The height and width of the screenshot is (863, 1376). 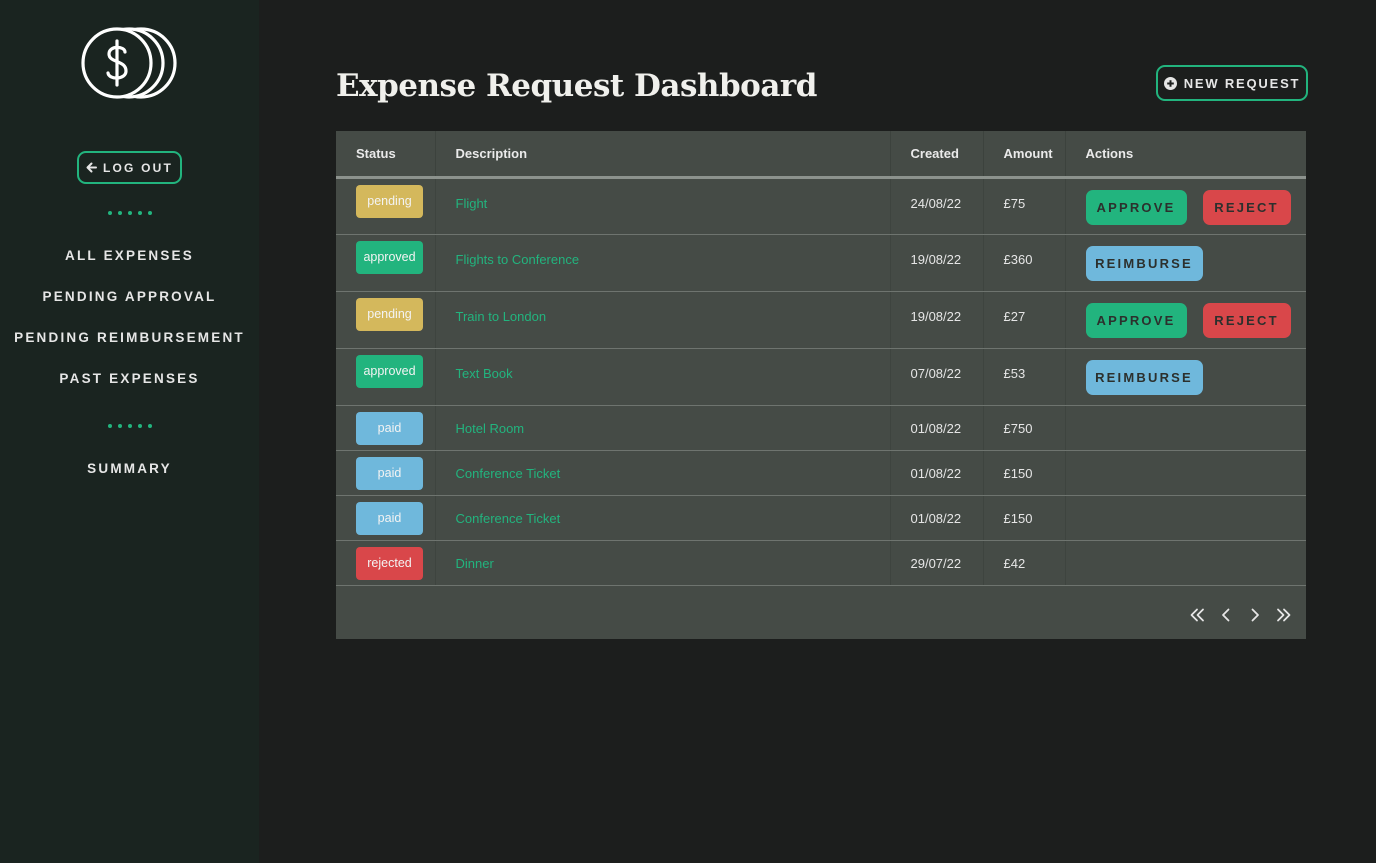 What do you see at coordinates (129, 63) in the screenshot?
I see `coins-dollar-icon` at bounding box center [129, 63].